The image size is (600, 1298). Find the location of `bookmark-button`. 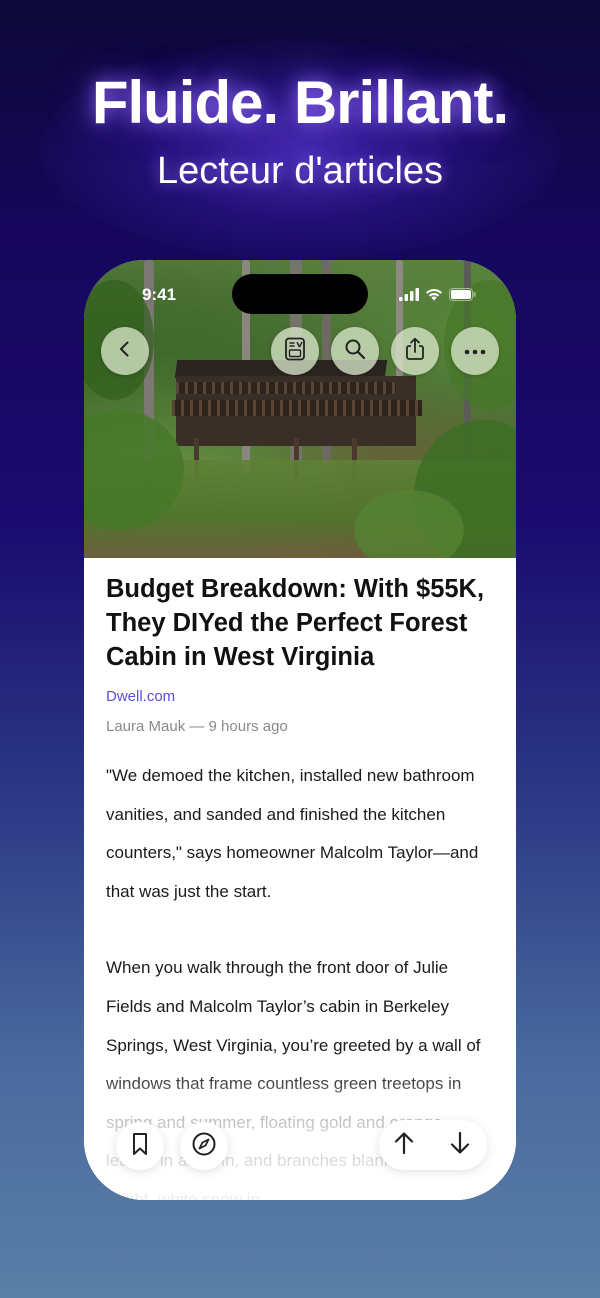

bookmark-button is located at coordinates (140, 1146).